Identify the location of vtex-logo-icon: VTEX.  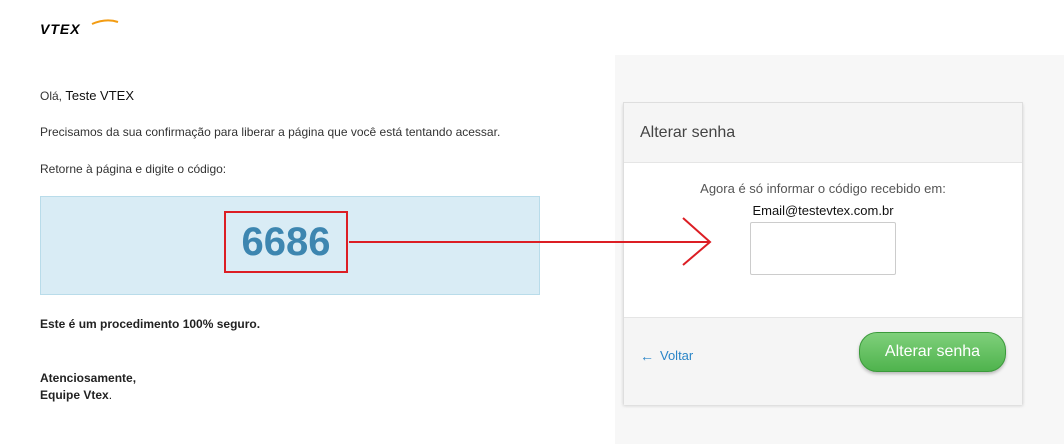
(79, 28).